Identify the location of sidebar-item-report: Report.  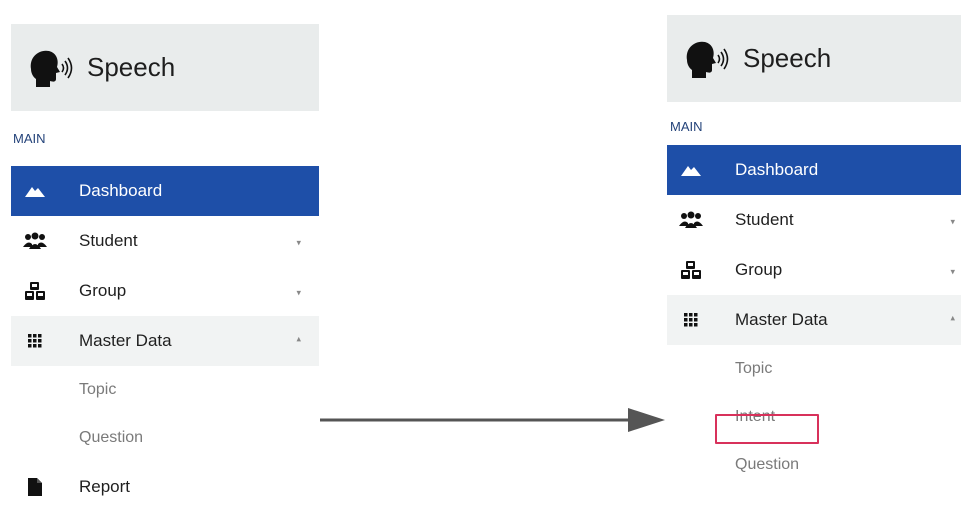
(165, 487).